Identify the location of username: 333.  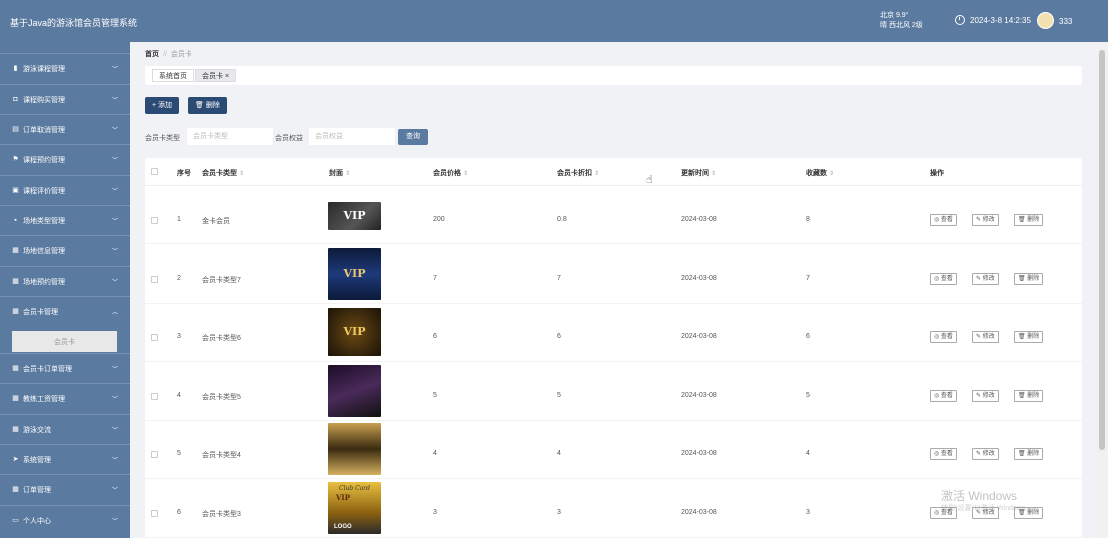
(1065, 21).